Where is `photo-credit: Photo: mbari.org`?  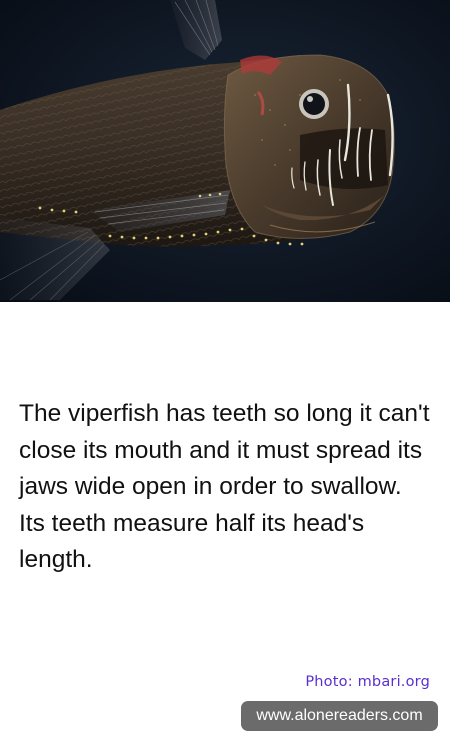
photo-credit: Photo: mbari.org is located at coordinates (367, 682).